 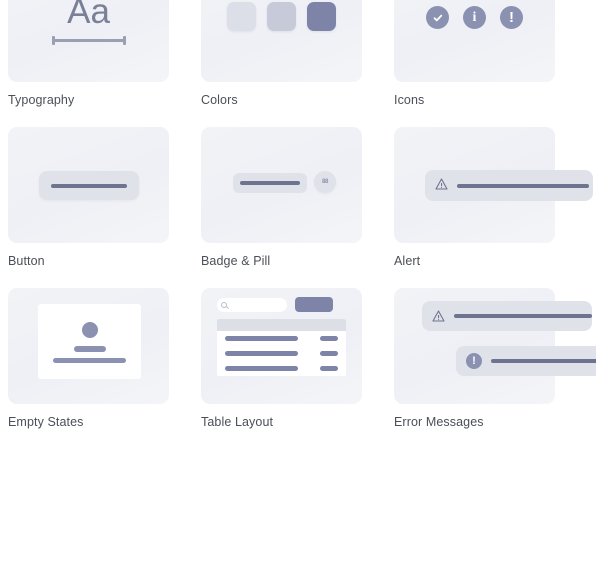 What do you see at coordinates (89, 330) in the screenshot?
I see `empty-avatar-shape` at bounding box center [89, 330].